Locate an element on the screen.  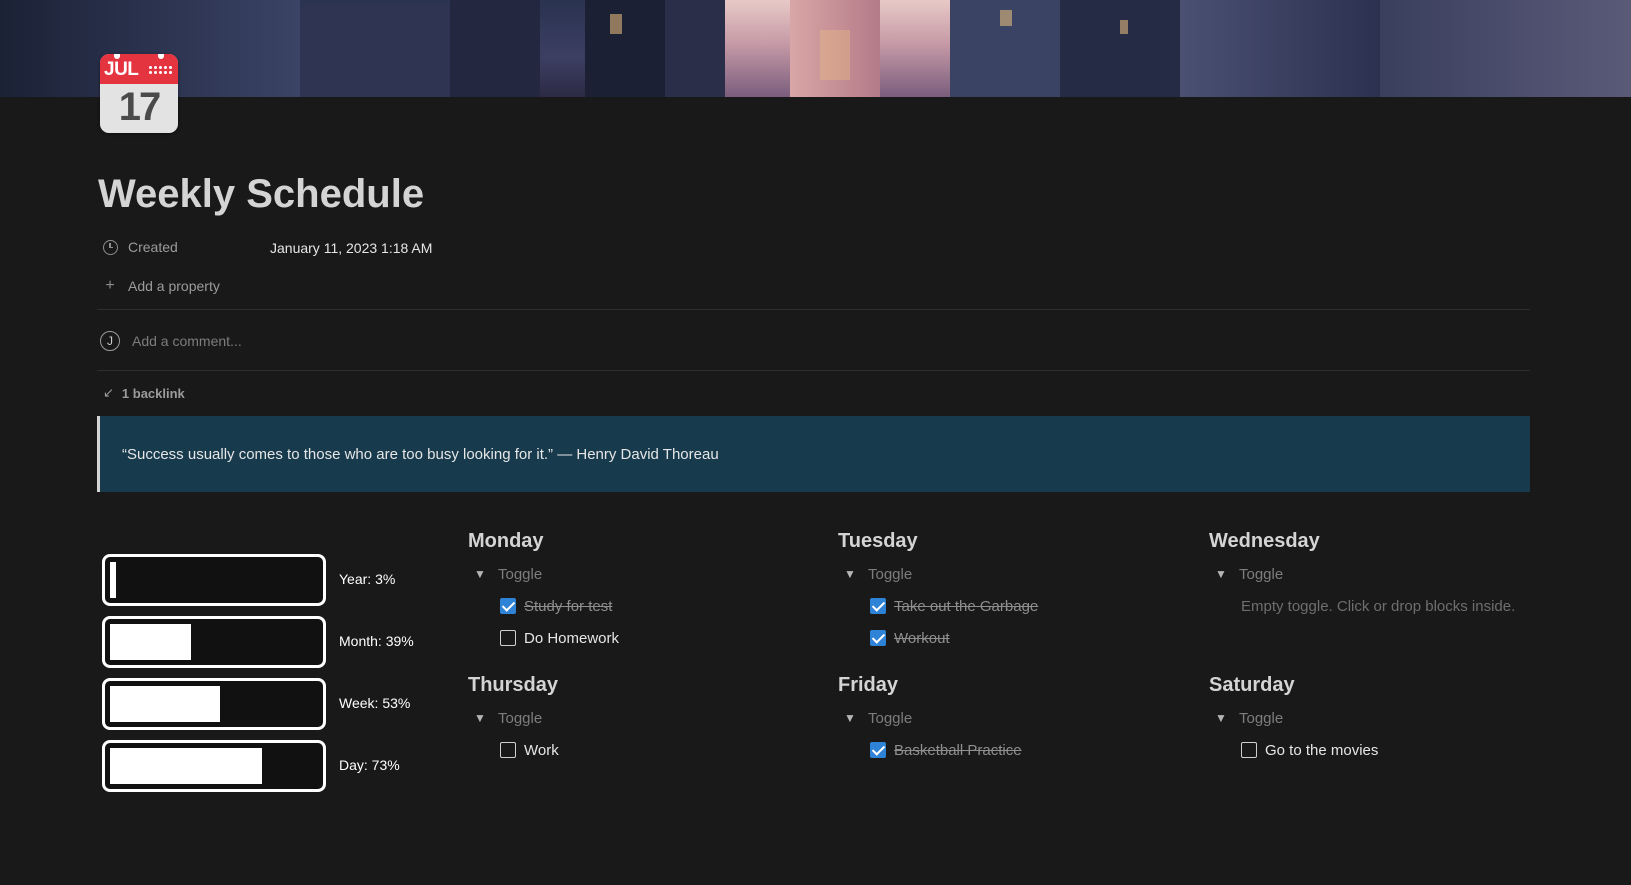
page-title: Weekly Schedule is located at coordinates (261, 194).